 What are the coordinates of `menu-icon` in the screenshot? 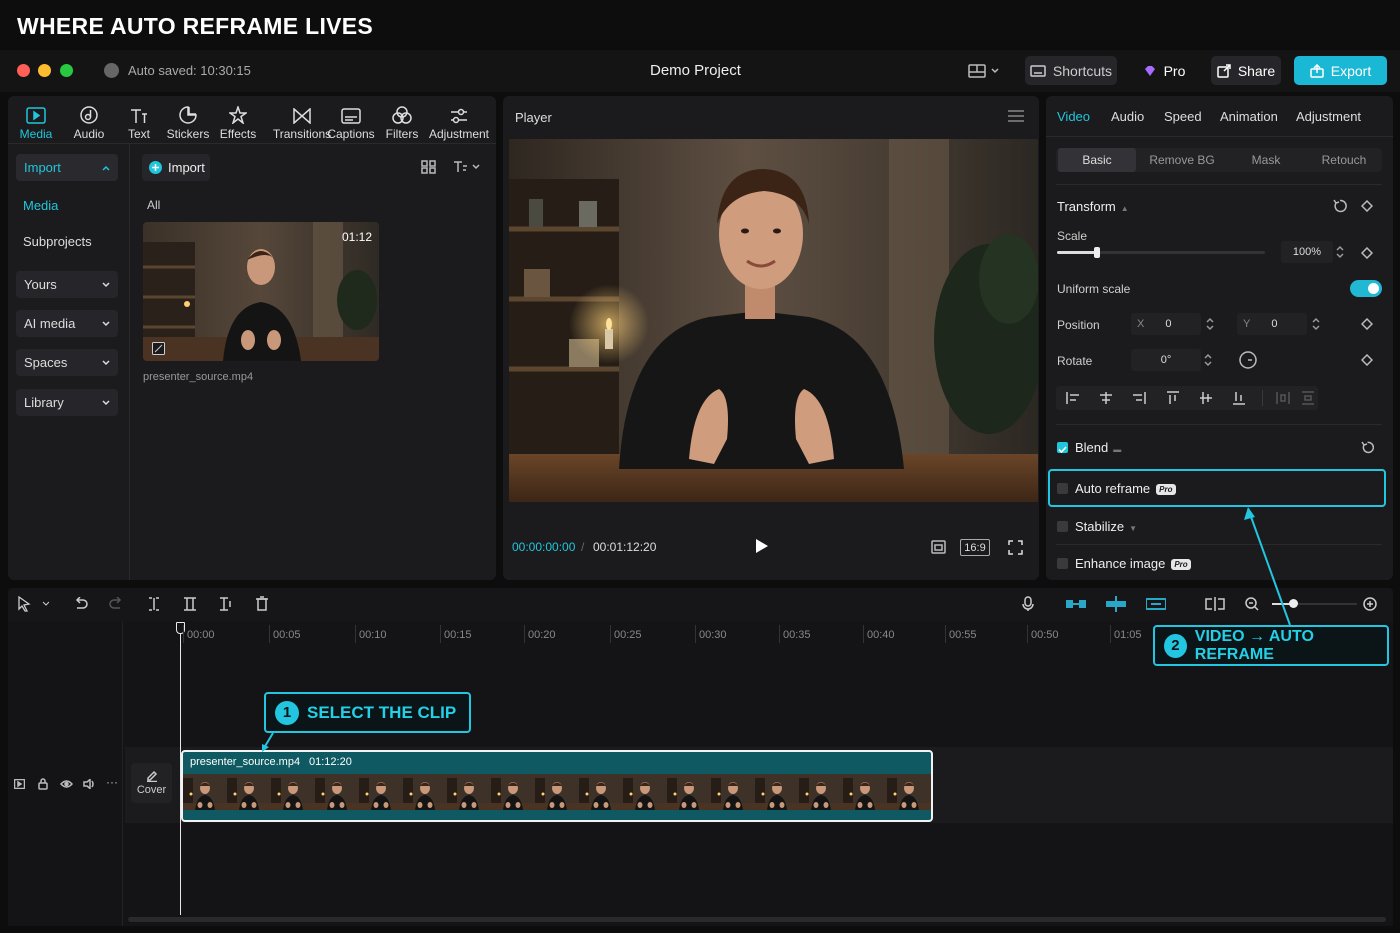 It's located at (1016, 116).